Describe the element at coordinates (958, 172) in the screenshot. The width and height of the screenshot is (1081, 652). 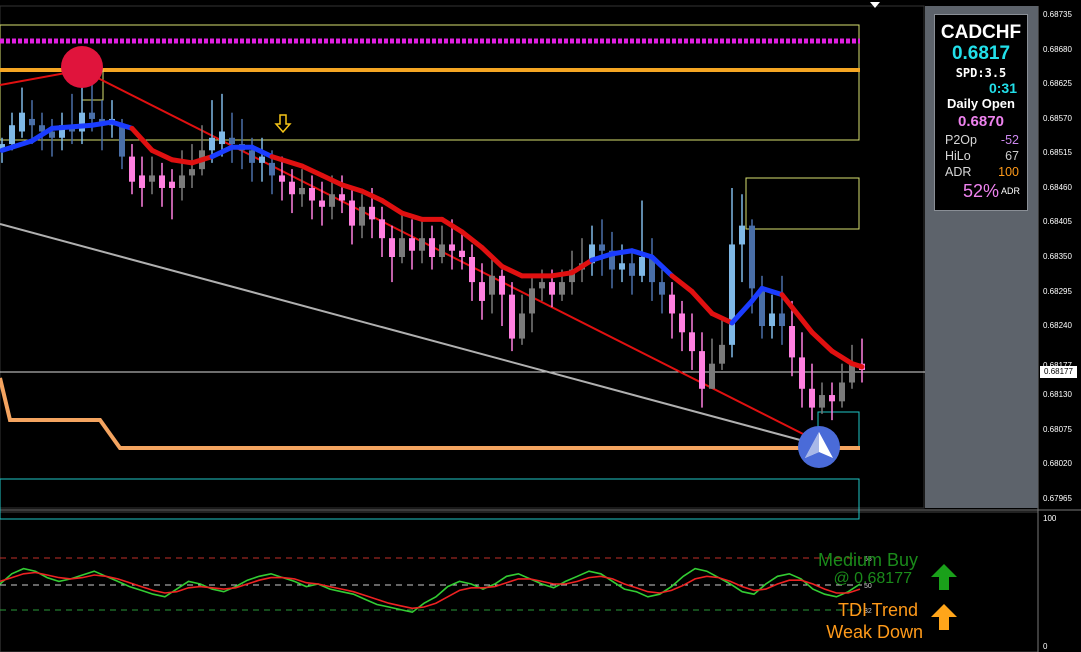
I see `stat-label: ADR` at that location.